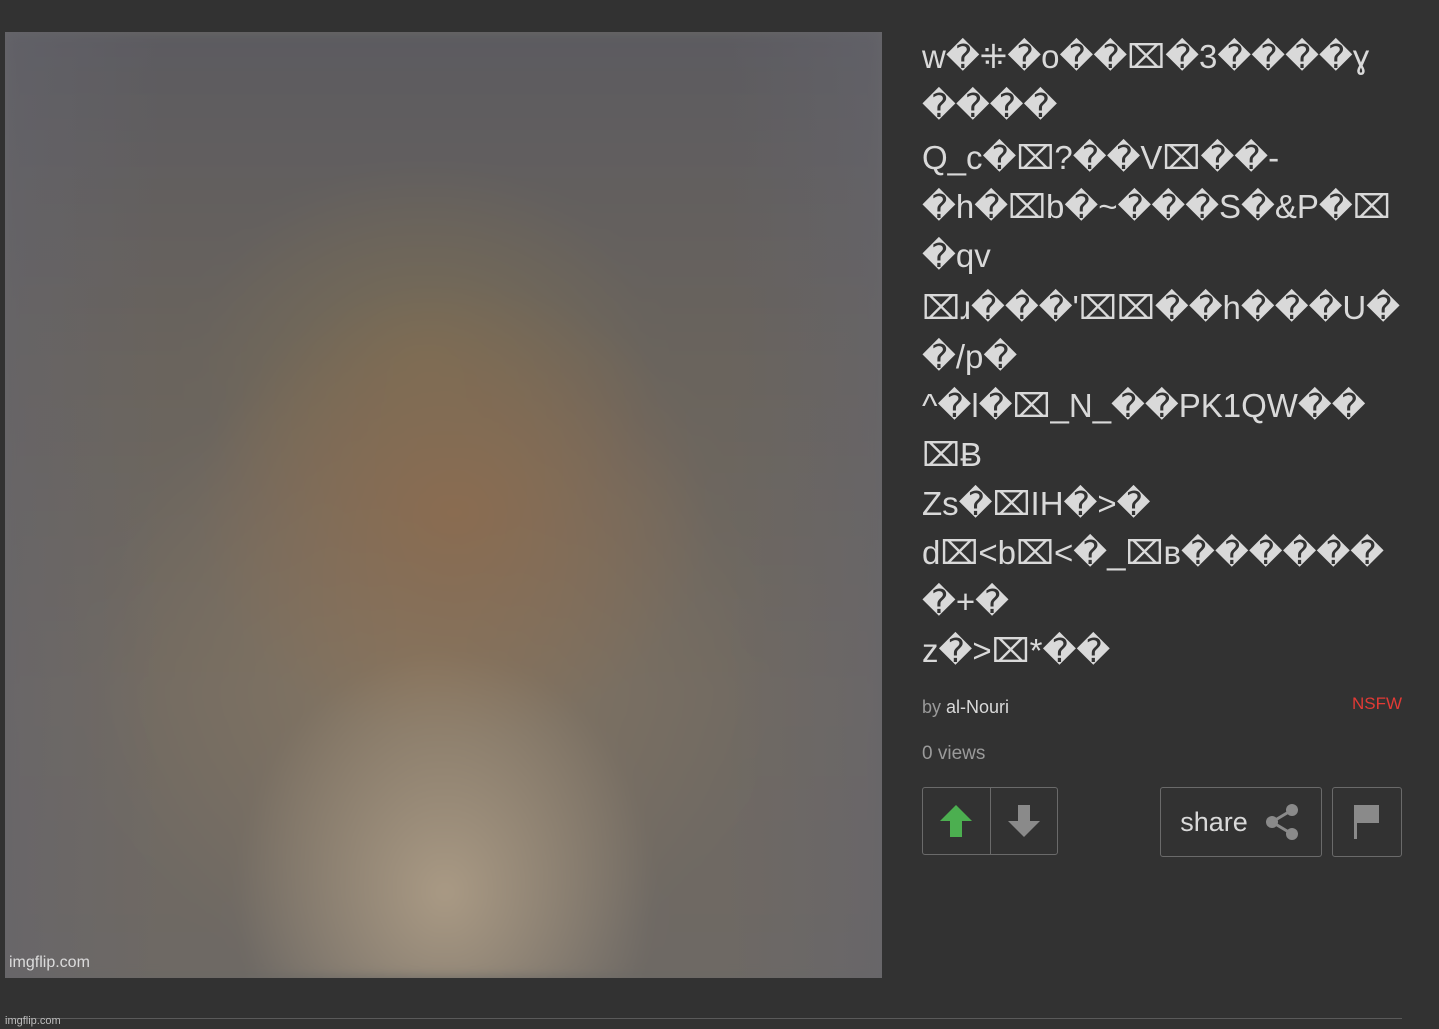  What do you see at coordinates (1153, 577) in the screenshot?
I see `title-line: d⌧<b⌧<�_⌧ʙ�������+�` at bounding box center [1153, 577].